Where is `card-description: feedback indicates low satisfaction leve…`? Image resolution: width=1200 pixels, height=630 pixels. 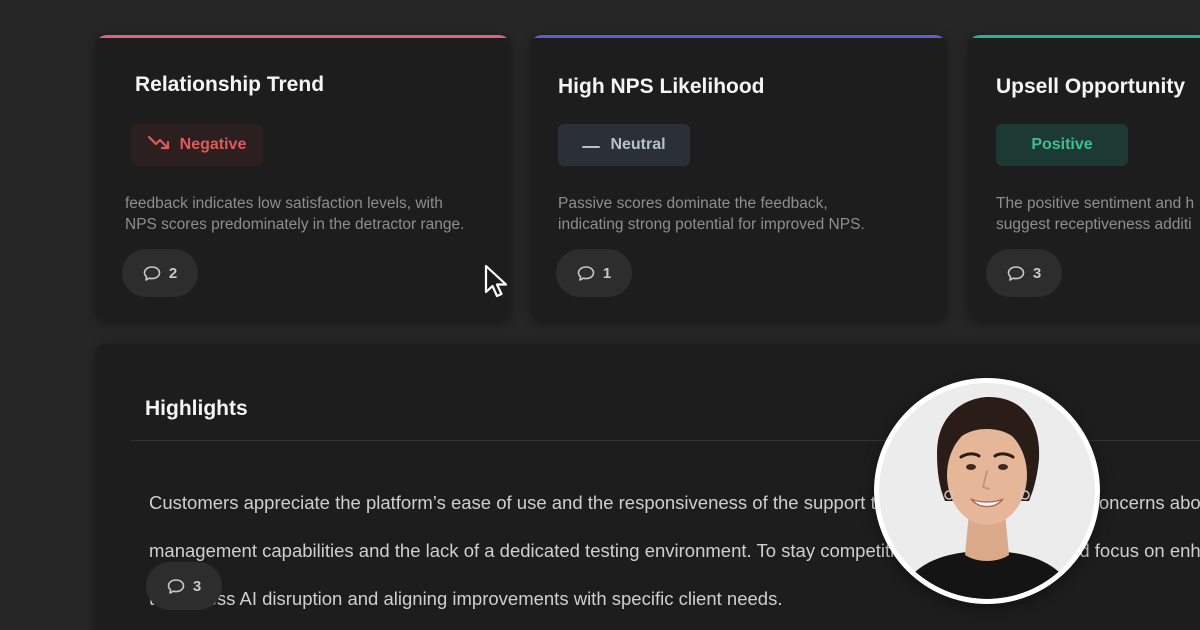
card-description: feedback indicates low satisfaction leve… is located at coordinates (294, 214).